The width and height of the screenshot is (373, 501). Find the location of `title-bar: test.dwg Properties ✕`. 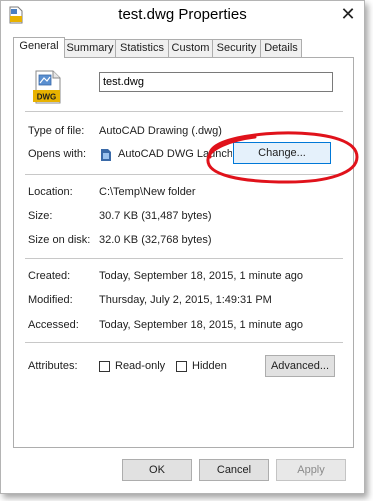

title-bar: test.dwg Properties ✕ is located at coordinates (182, 16).